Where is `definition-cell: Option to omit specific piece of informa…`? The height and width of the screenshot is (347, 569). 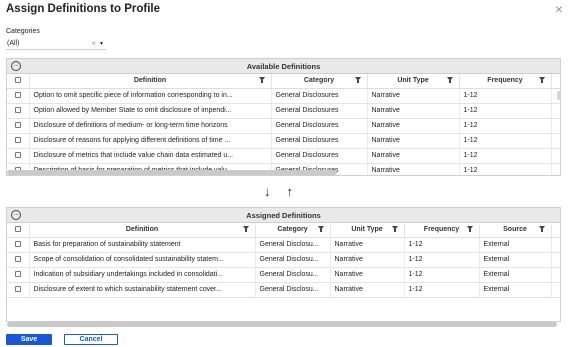
definition-cell: Option to omit specific piece of informa… is located at coordinates (150, 96).